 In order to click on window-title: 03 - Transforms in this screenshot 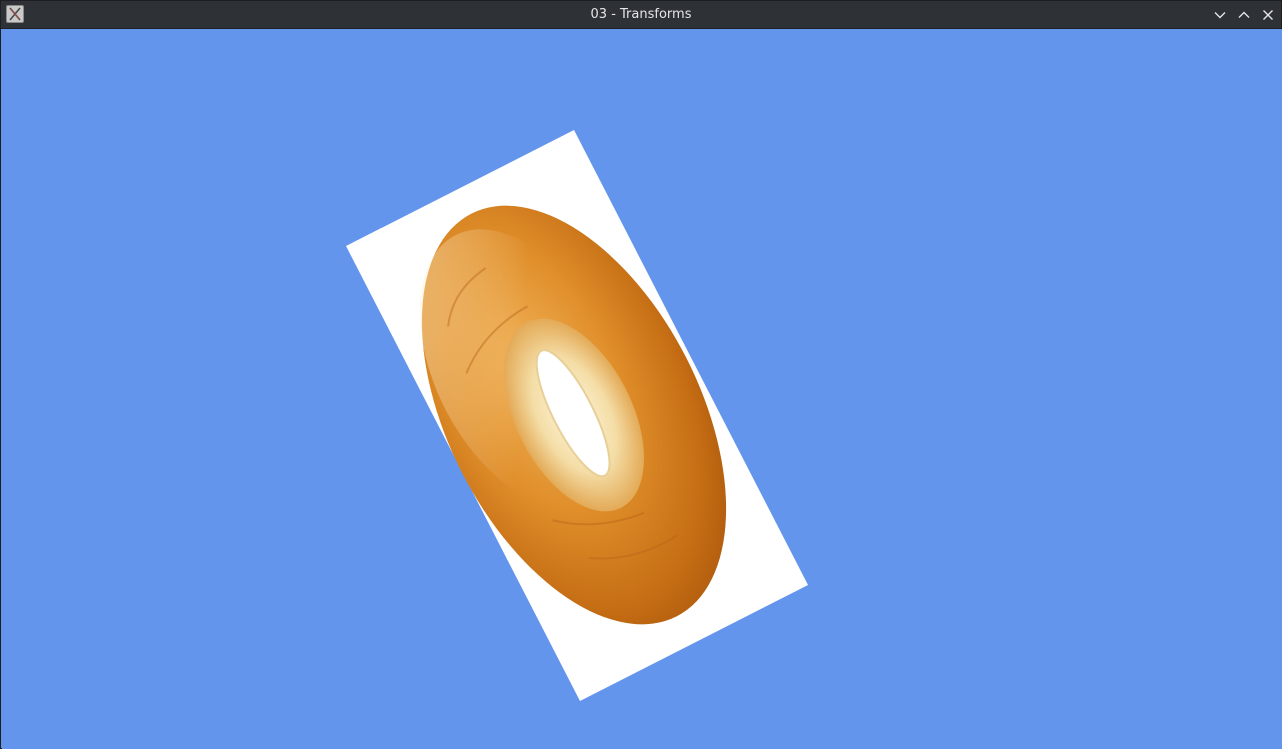, I will do `click(641, 14)`.